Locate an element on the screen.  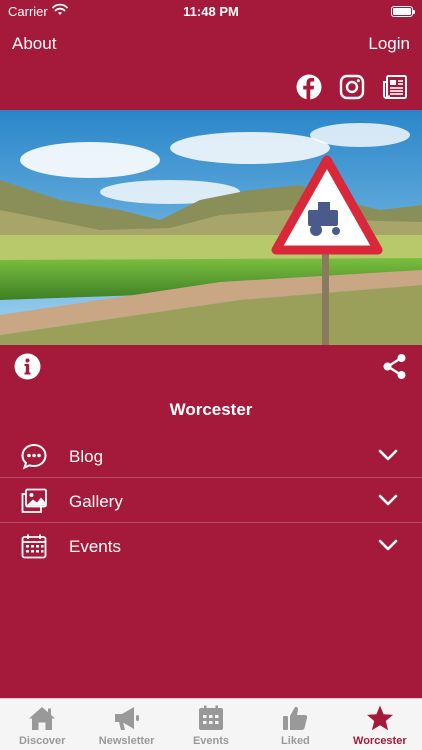
gallery-icon is located at coordinates (34, 500).